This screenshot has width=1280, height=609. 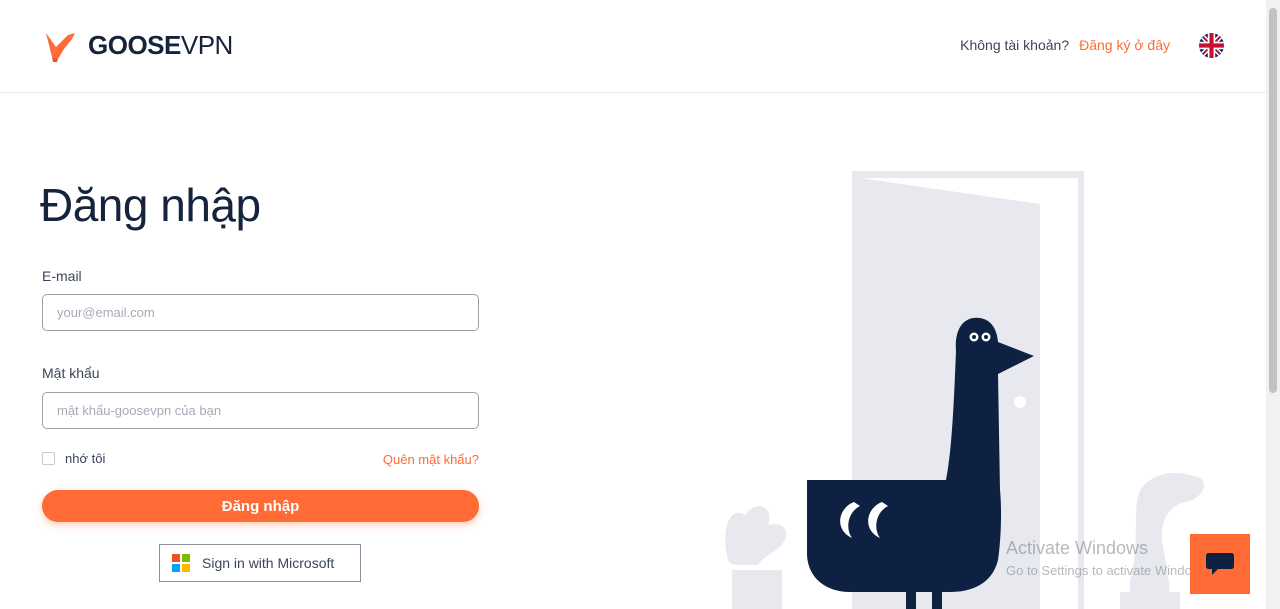 I want to click on microsoft-signin-button: Sign in with Microsoft, so click(x=260, y=563).